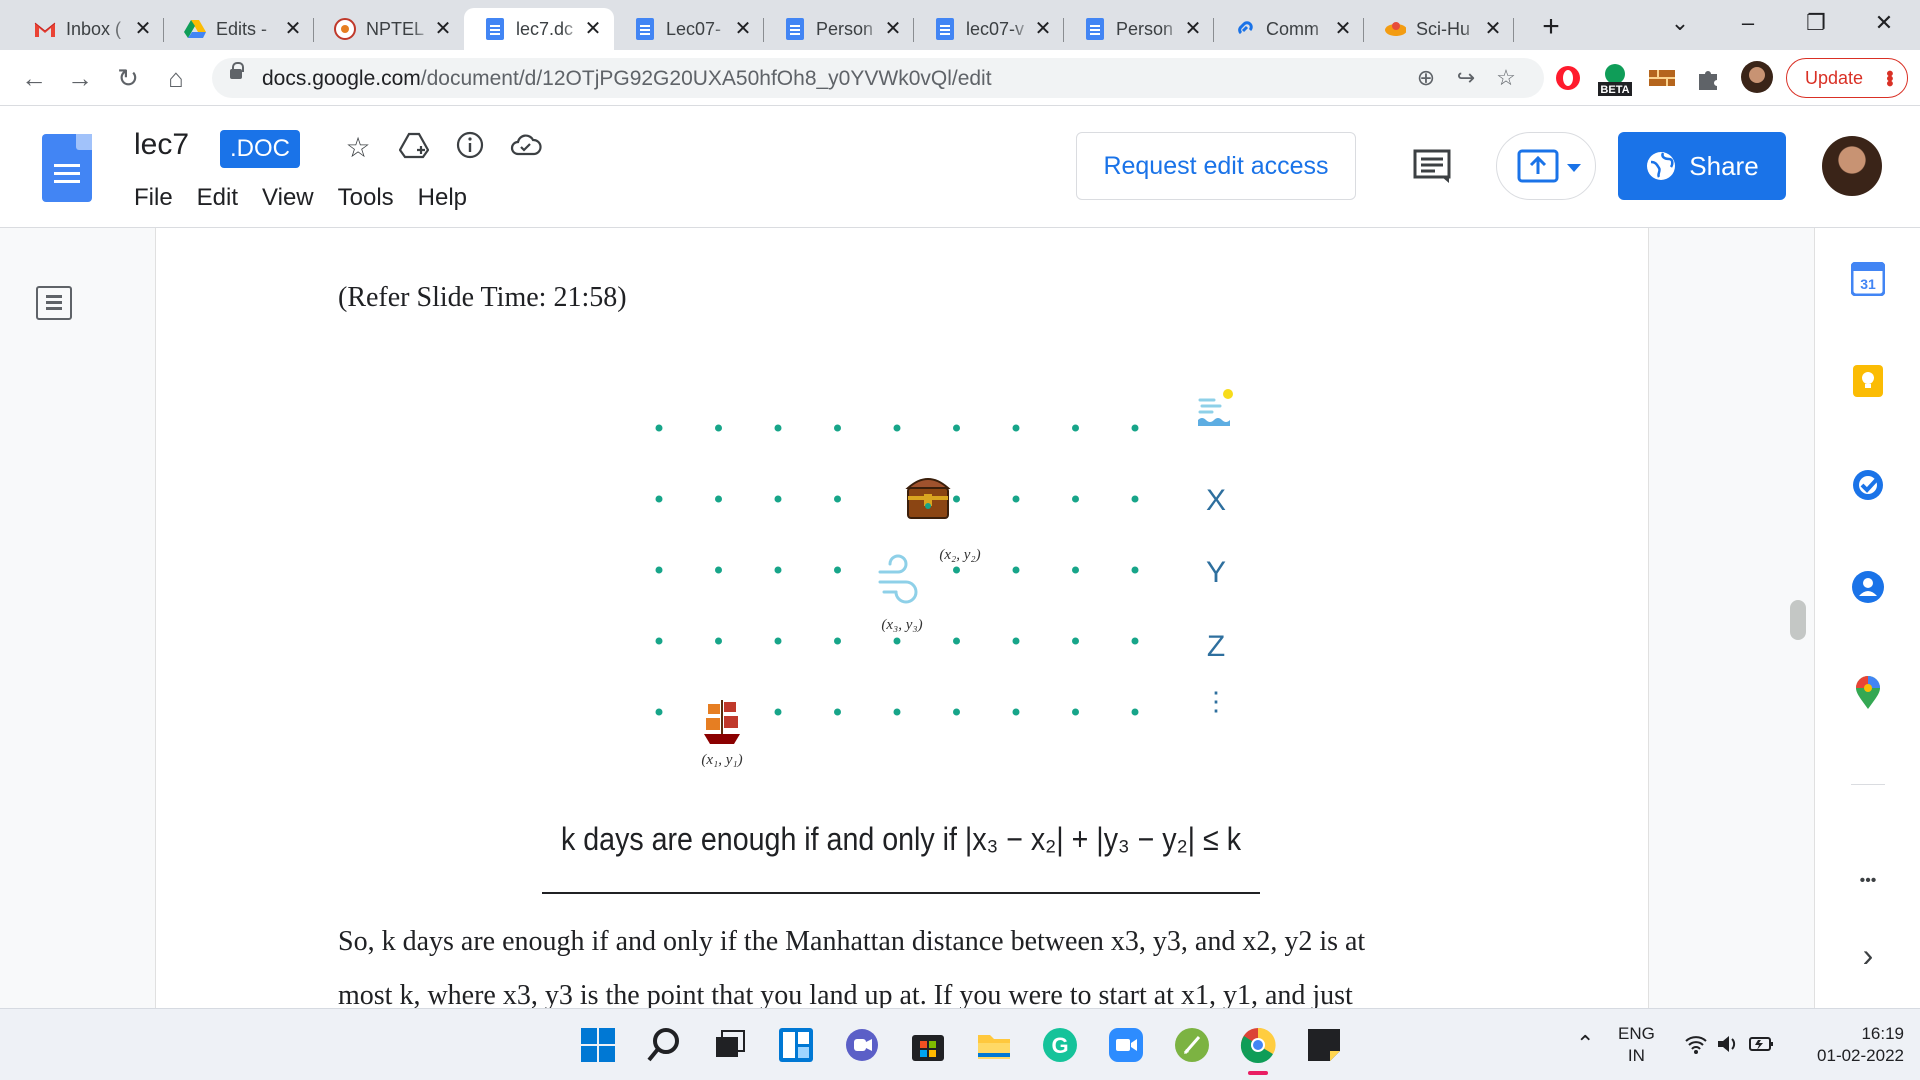 The image size is (1920, 1080). Describe the element at coordinates (1466, 78) in the screenshot. I see `share-page-icon: ↪` at that location.